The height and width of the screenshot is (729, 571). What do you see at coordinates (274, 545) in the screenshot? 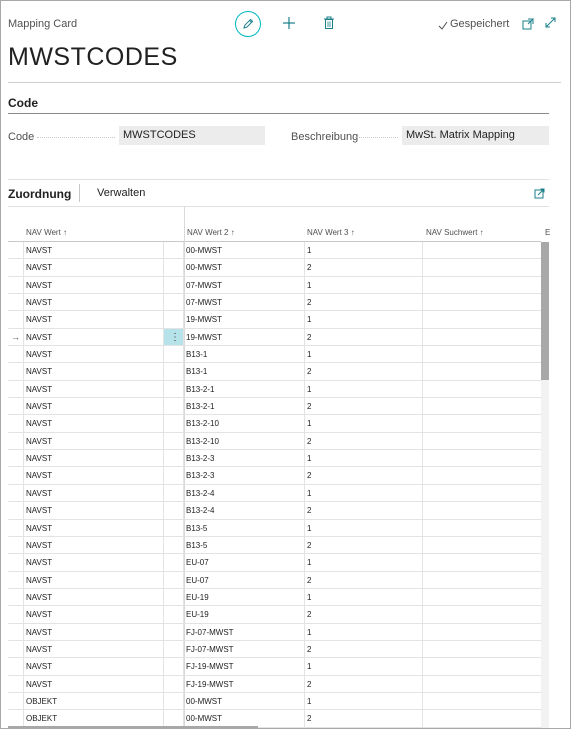
I see `table-row: NAVST B13-5 2` at bounding box center [274, 545].